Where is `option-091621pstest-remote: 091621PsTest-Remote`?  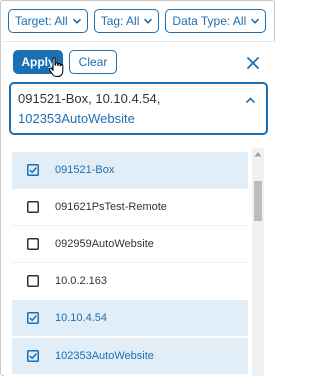 option-091621pstest-remote: 091621PsTest-Remote is located at coordinates (130, 207).